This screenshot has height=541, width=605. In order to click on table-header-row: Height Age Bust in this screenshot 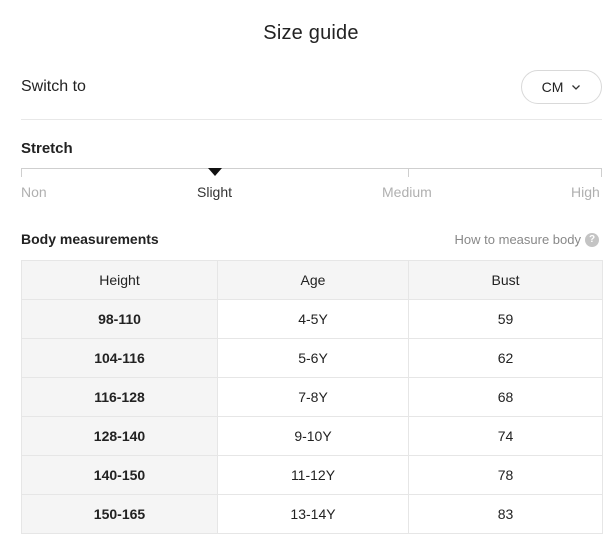, I will do `click(312, 280)`.